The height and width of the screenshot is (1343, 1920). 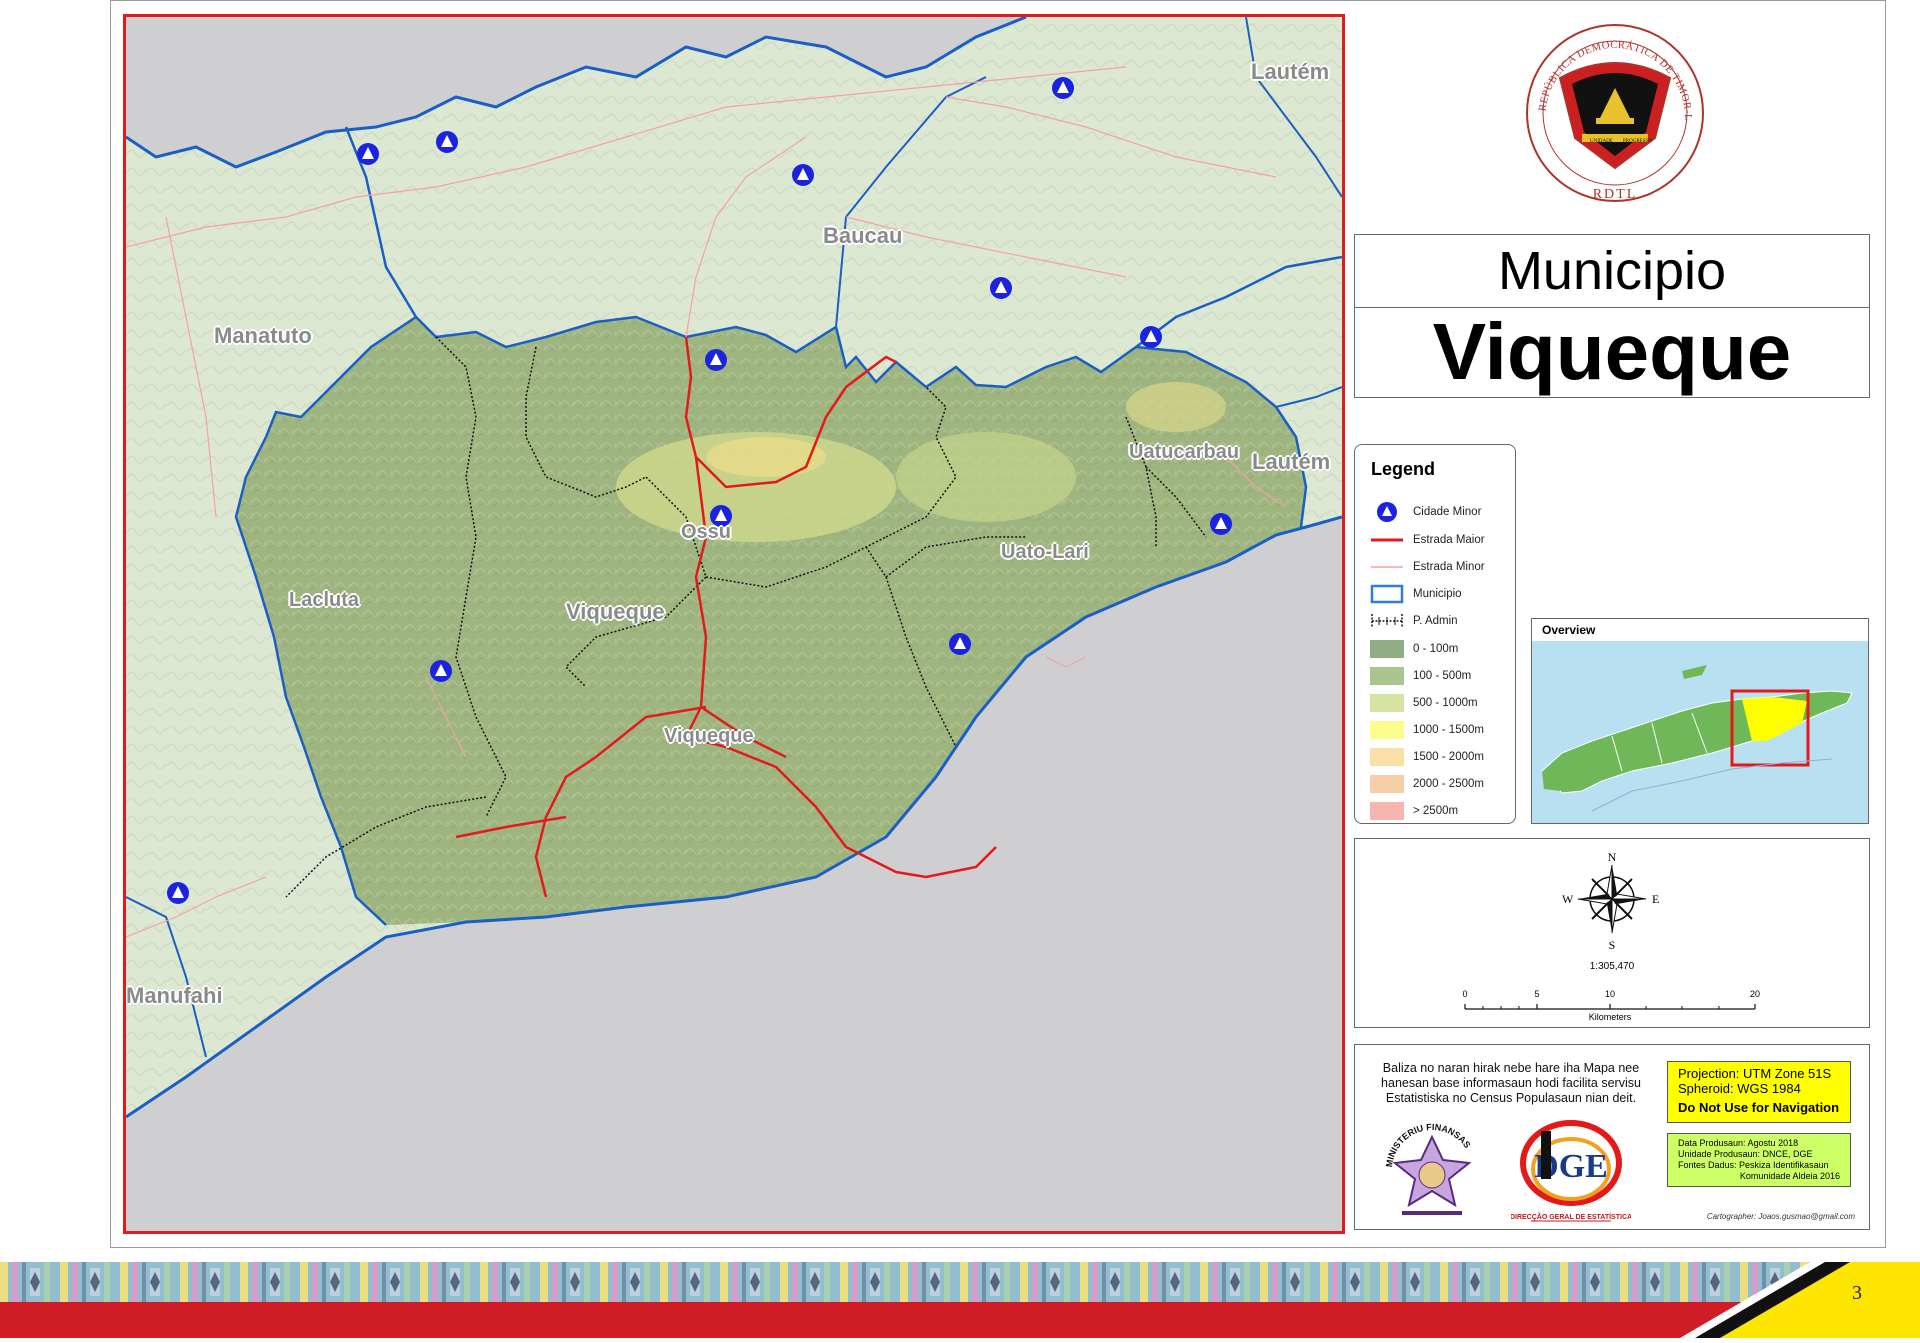 What do you see at coordinates (1291, 461) in the screenshot?
I see `label-lautem-mid: Lautém` at bounding box center [1291, 461].